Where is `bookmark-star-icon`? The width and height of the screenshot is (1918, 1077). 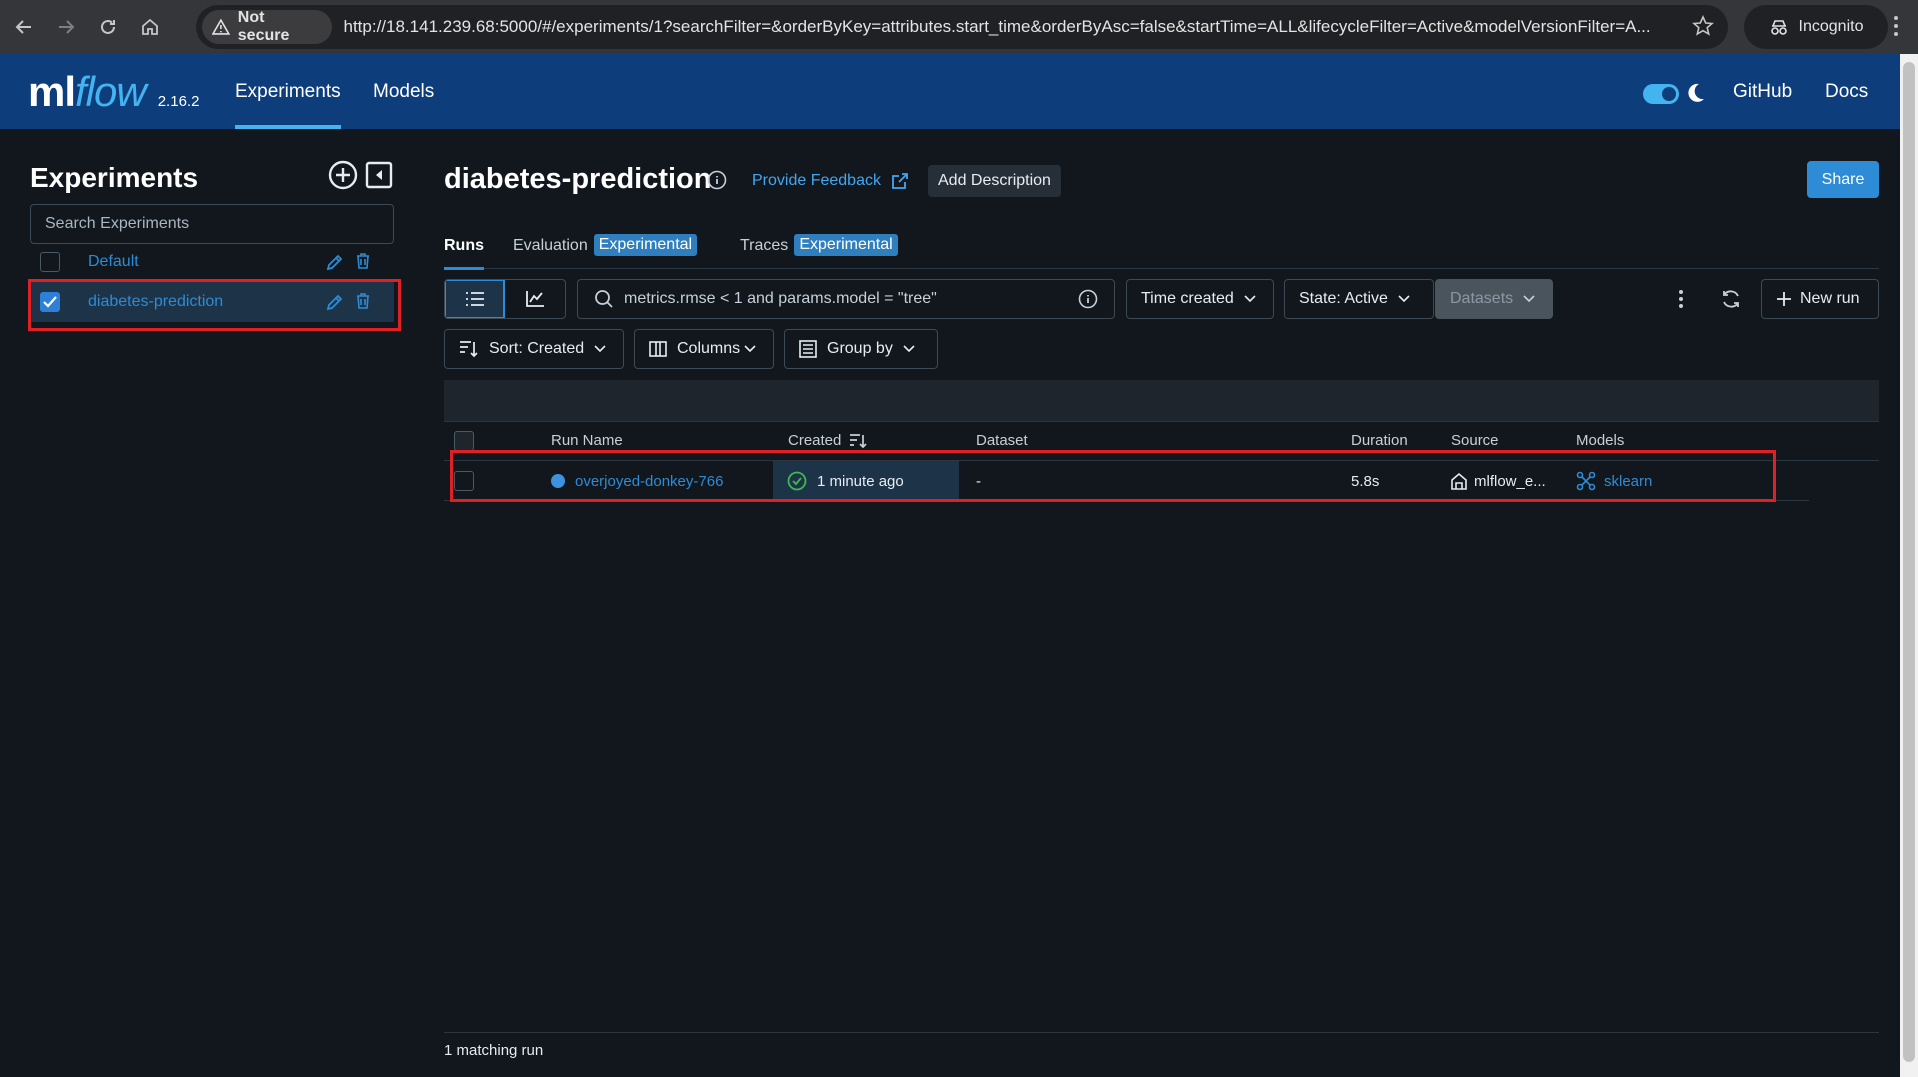
bookmark-star-icon is located at coordinates (1703, 26).